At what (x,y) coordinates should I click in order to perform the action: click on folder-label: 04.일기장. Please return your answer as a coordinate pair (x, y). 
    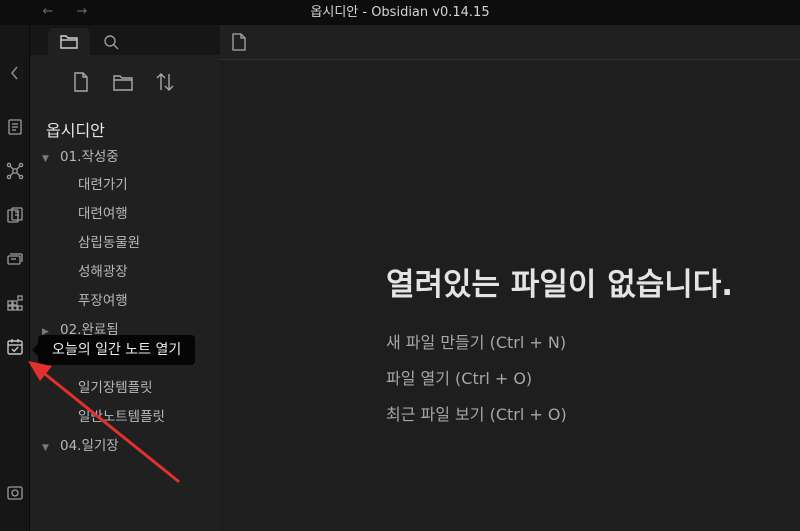
    Looking at the image, I should click on (89, 446).